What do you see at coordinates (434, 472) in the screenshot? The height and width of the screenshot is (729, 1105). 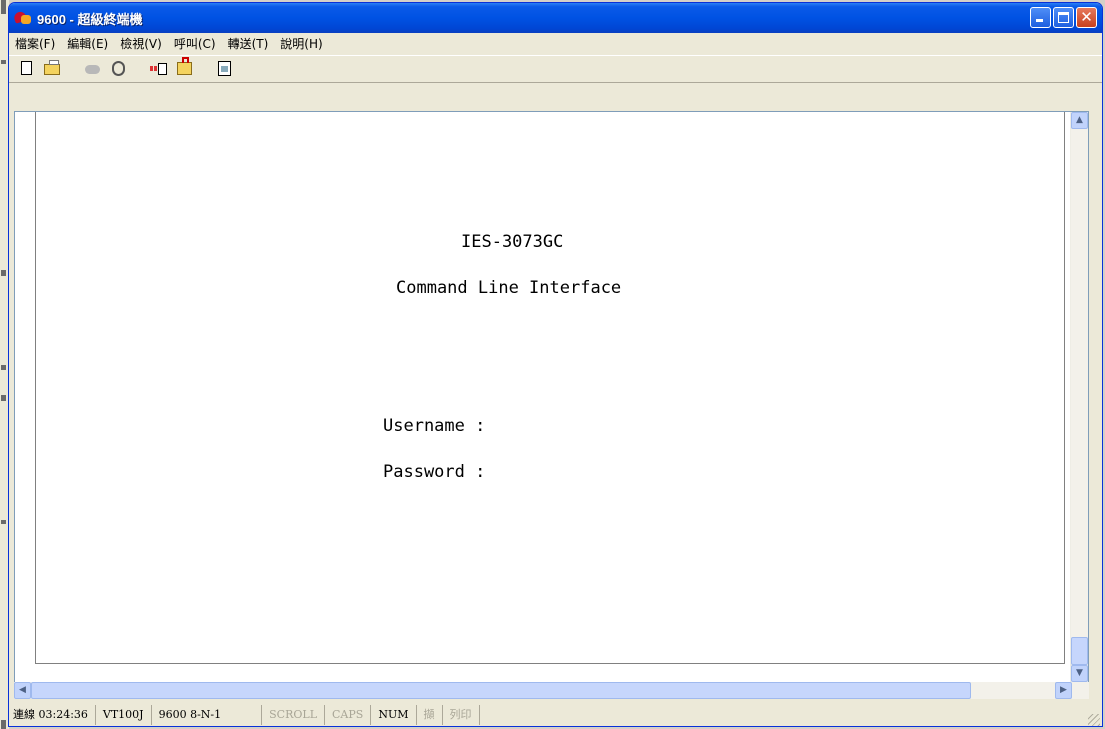 I see `terminal-password-prompt: Password :` at bounding box center [434, 472].